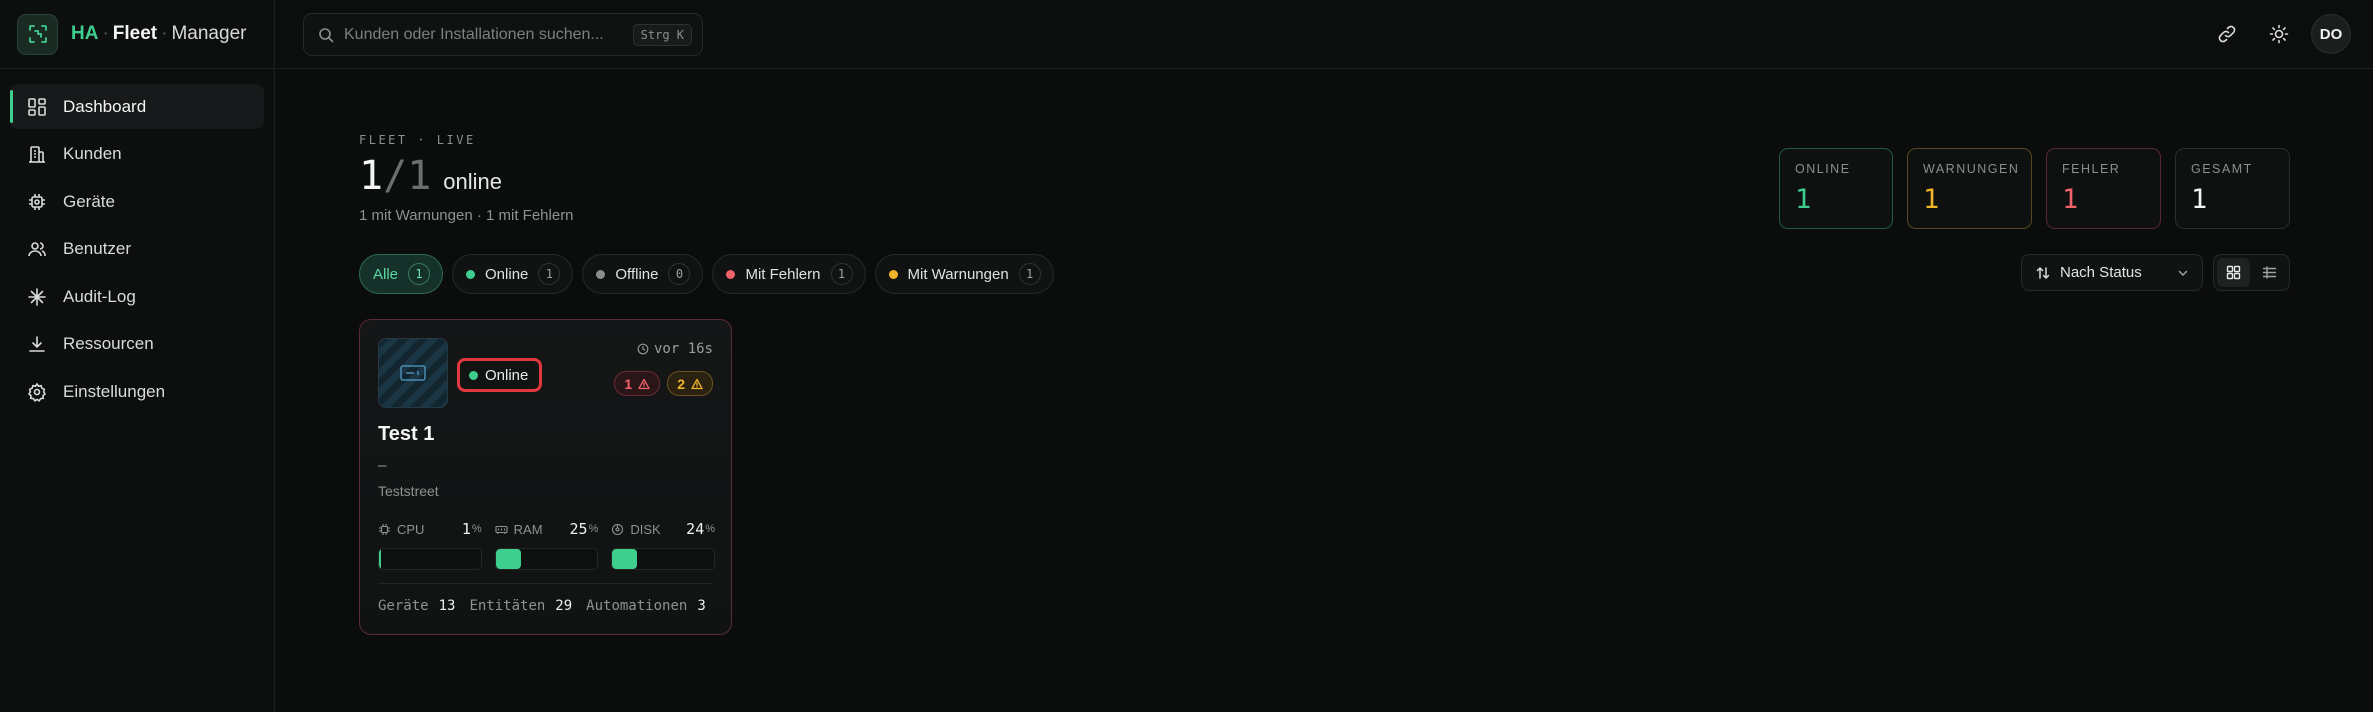  What do you see at coordinates (37, 154) in the screenshot?
I see `building-icon` at bounding box center [37, 154].